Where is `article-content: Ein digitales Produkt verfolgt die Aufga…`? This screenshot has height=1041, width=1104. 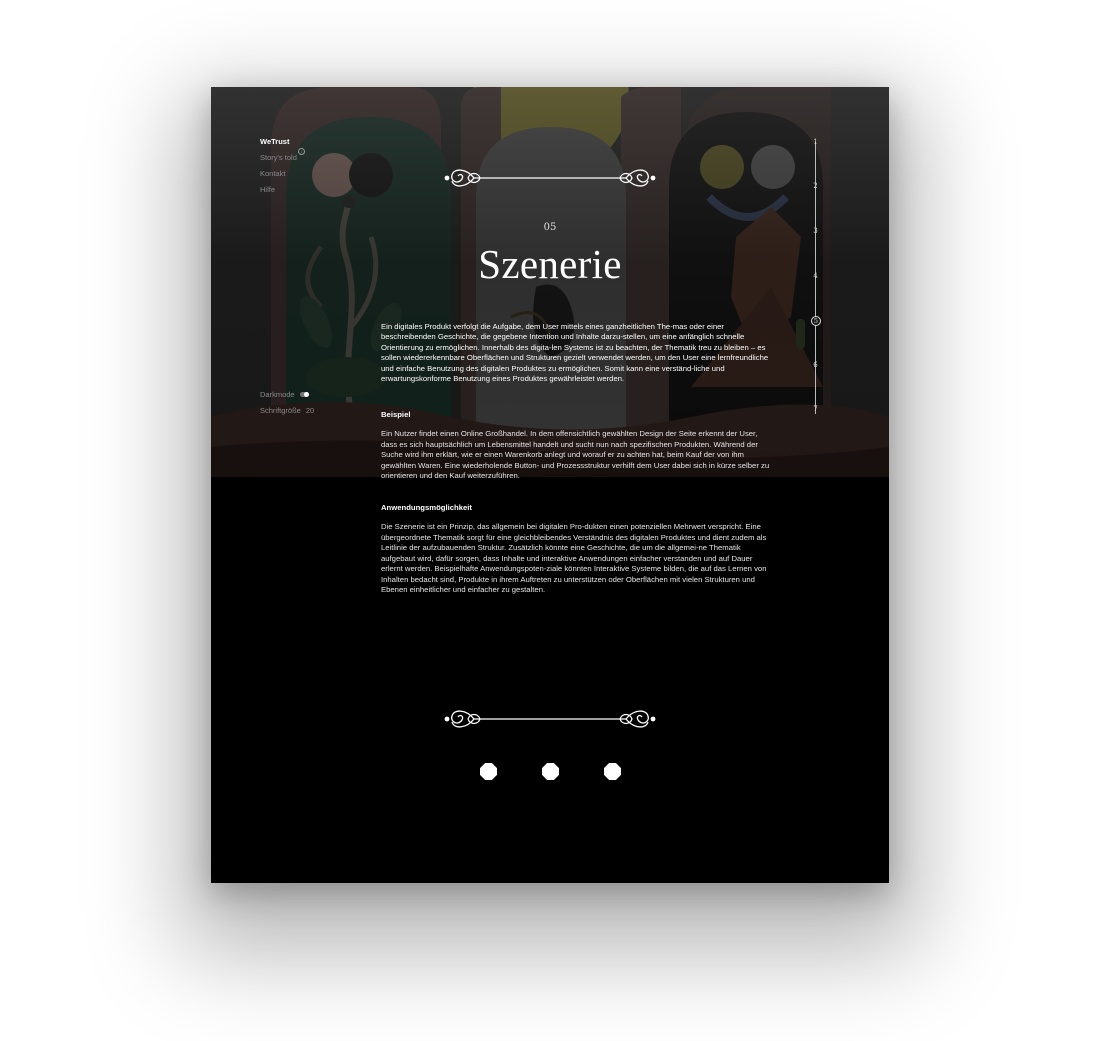 article-content: Ein digitales Produkt verfolgt die Aufga… is located at coordinates (576, 458).